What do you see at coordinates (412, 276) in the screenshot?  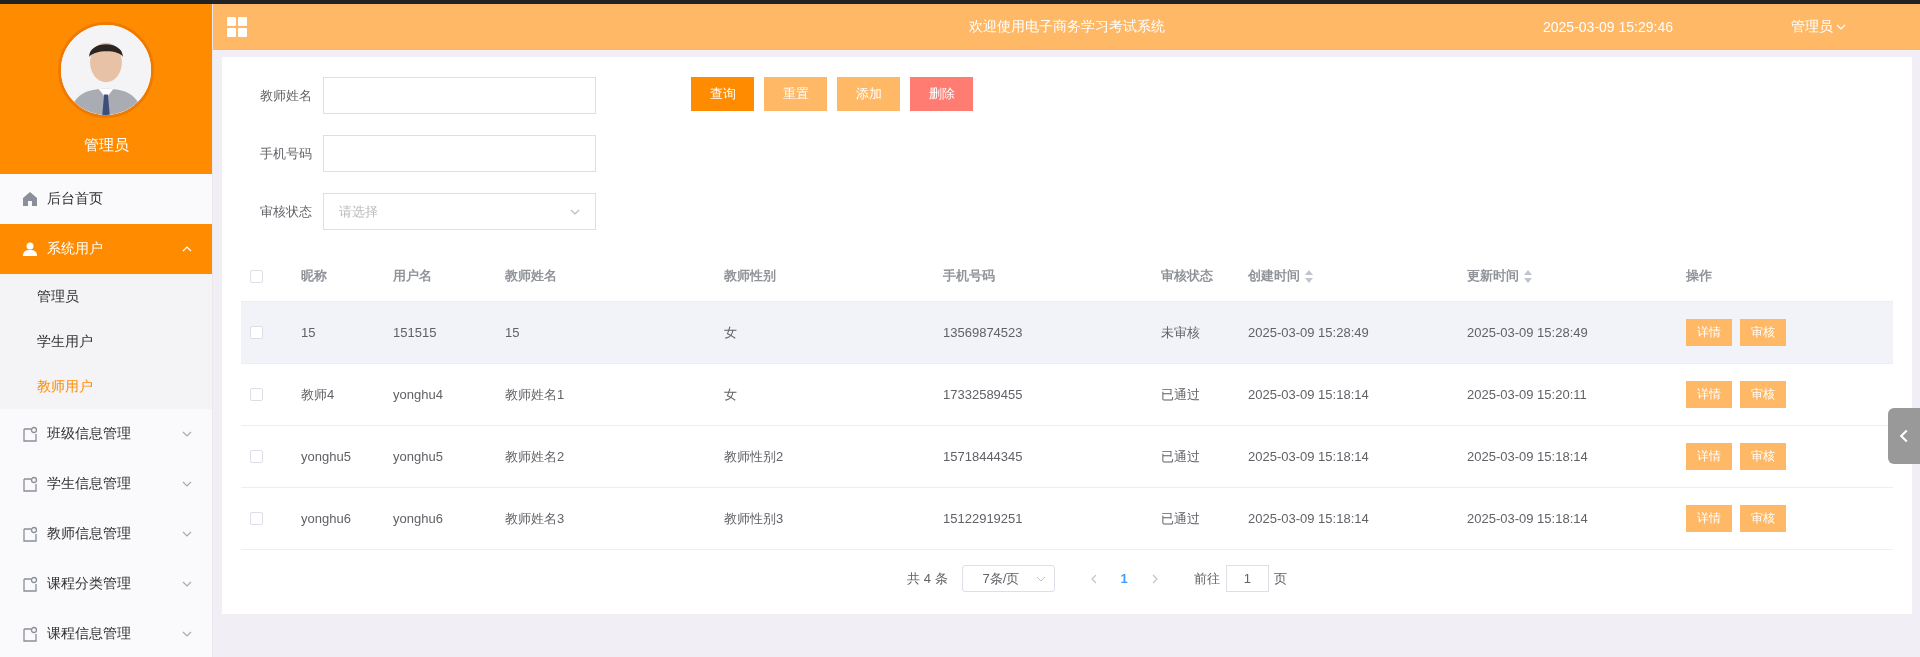 I see `column-header: 用户名` at bounding box center [412, 276].